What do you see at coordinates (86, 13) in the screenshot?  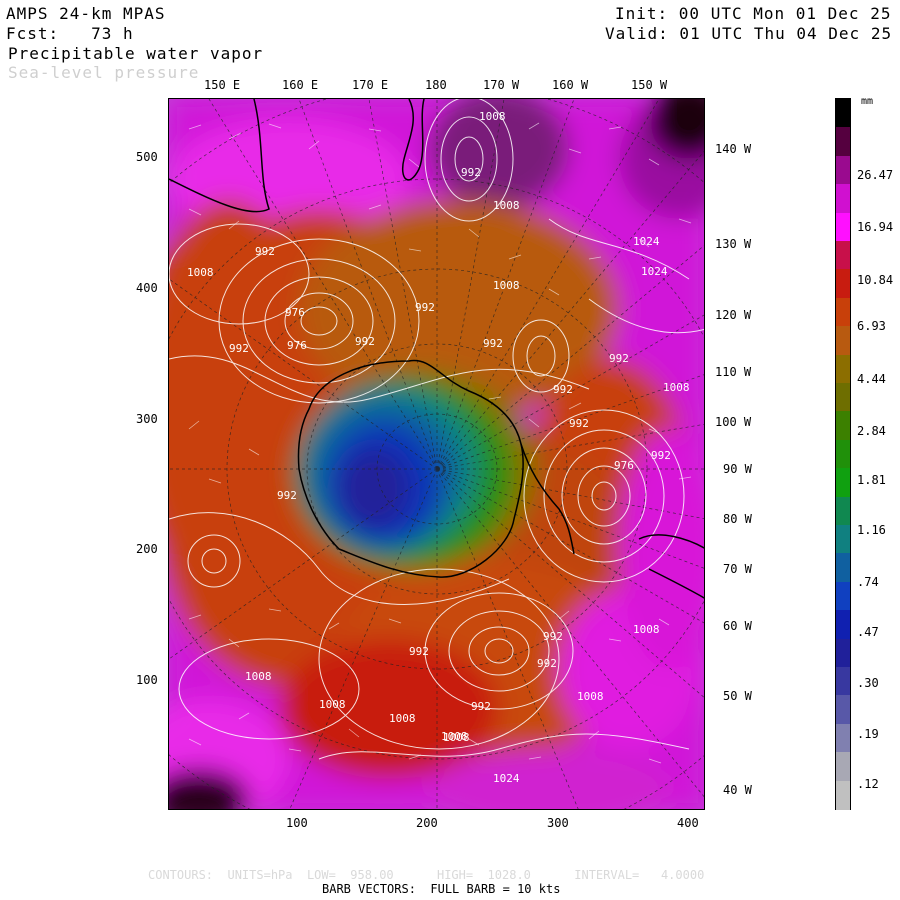 I see `model-title: AMPS 24-km MPAS` at bounding box center [86, 13].